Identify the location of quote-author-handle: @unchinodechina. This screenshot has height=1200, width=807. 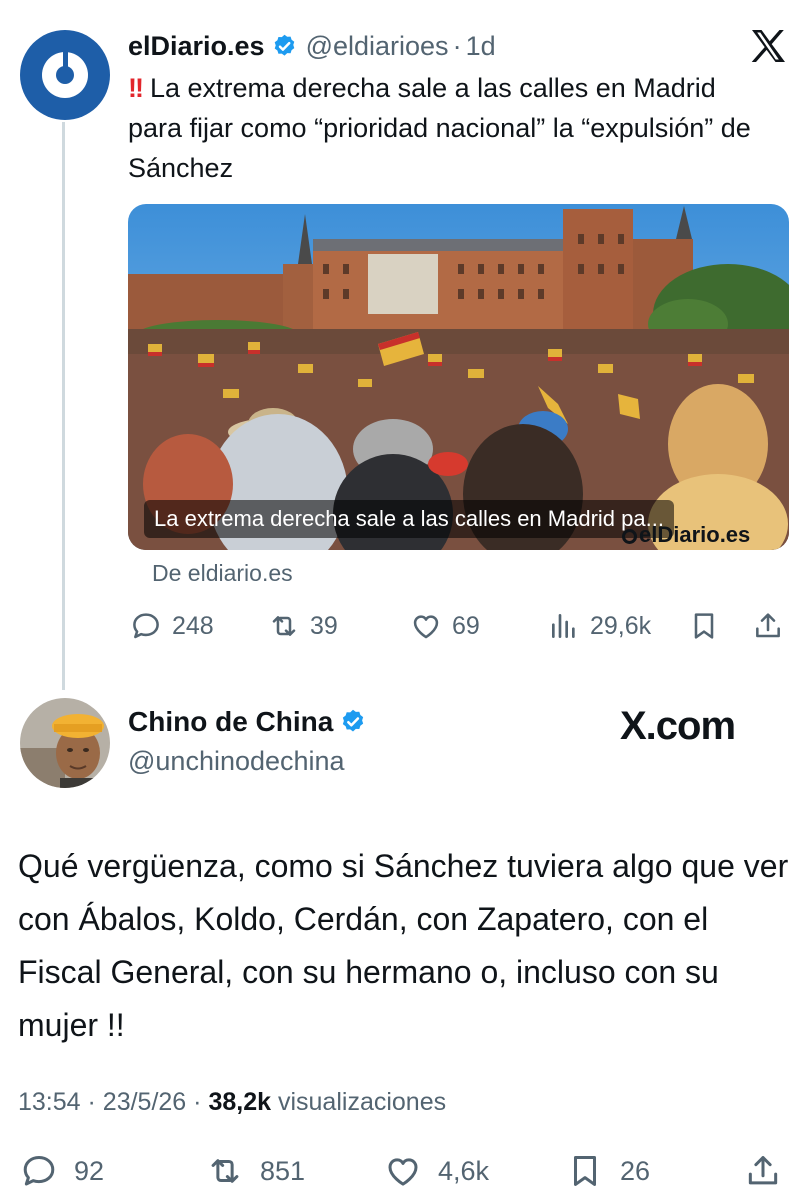
(236, 761).